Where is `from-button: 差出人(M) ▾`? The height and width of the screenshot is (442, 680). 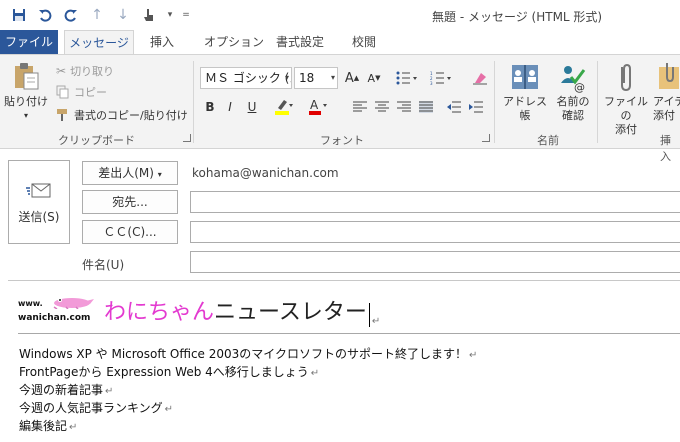
from-button: 差出人(M) ▾ is located at coordinates (130, 173).